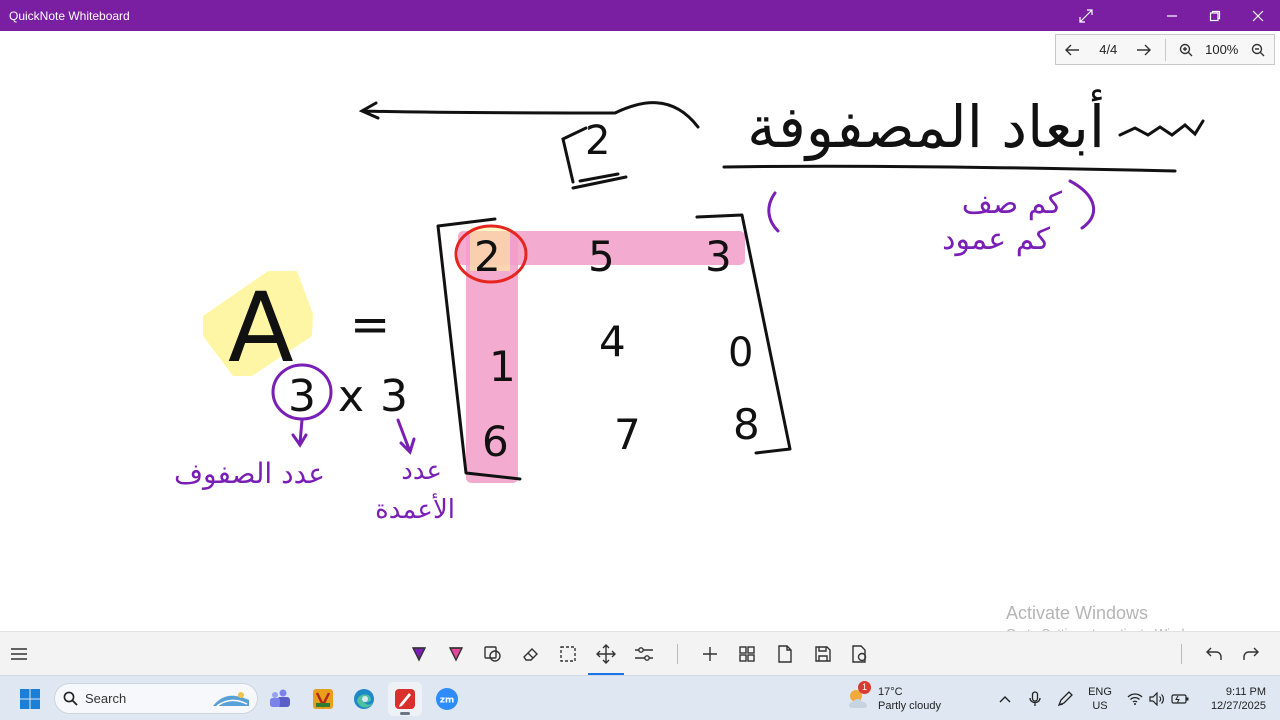  I want to click on wifi-button, so click(1135, 699).